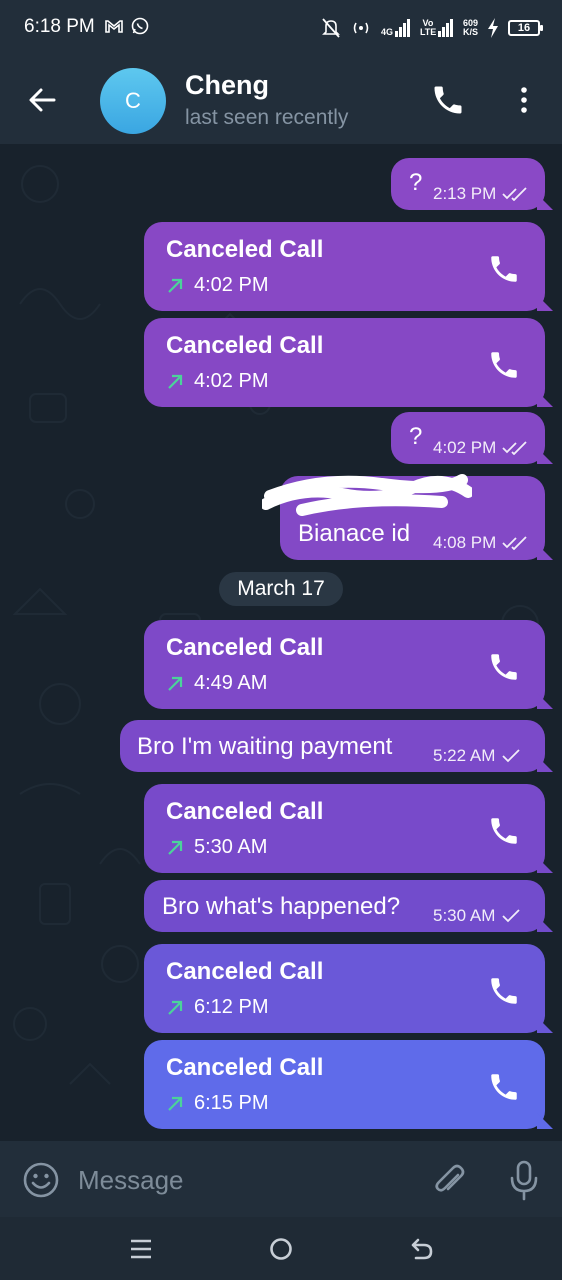  Describe the element at coordinates (267, 117) in the screenshot. I see `contact-status: last seen recently` at that location.